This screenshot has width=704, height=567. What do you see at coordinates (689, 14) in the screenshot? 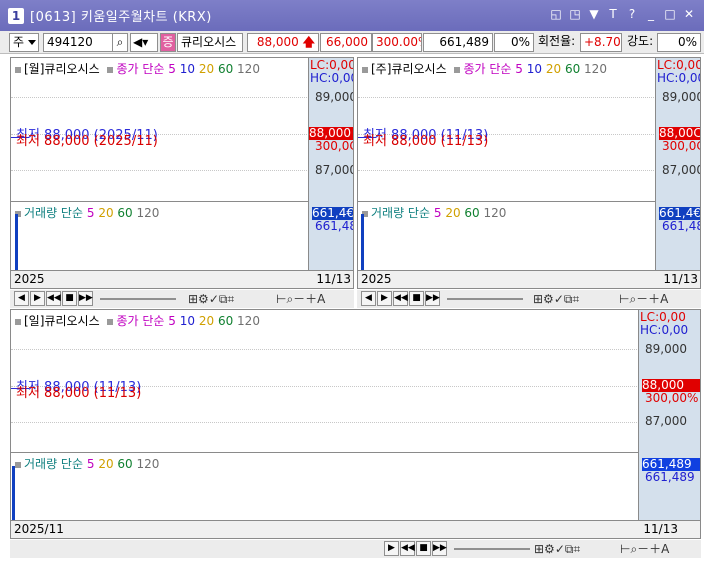
I see `close-icon: ✕` at bounding box center [689, 14].